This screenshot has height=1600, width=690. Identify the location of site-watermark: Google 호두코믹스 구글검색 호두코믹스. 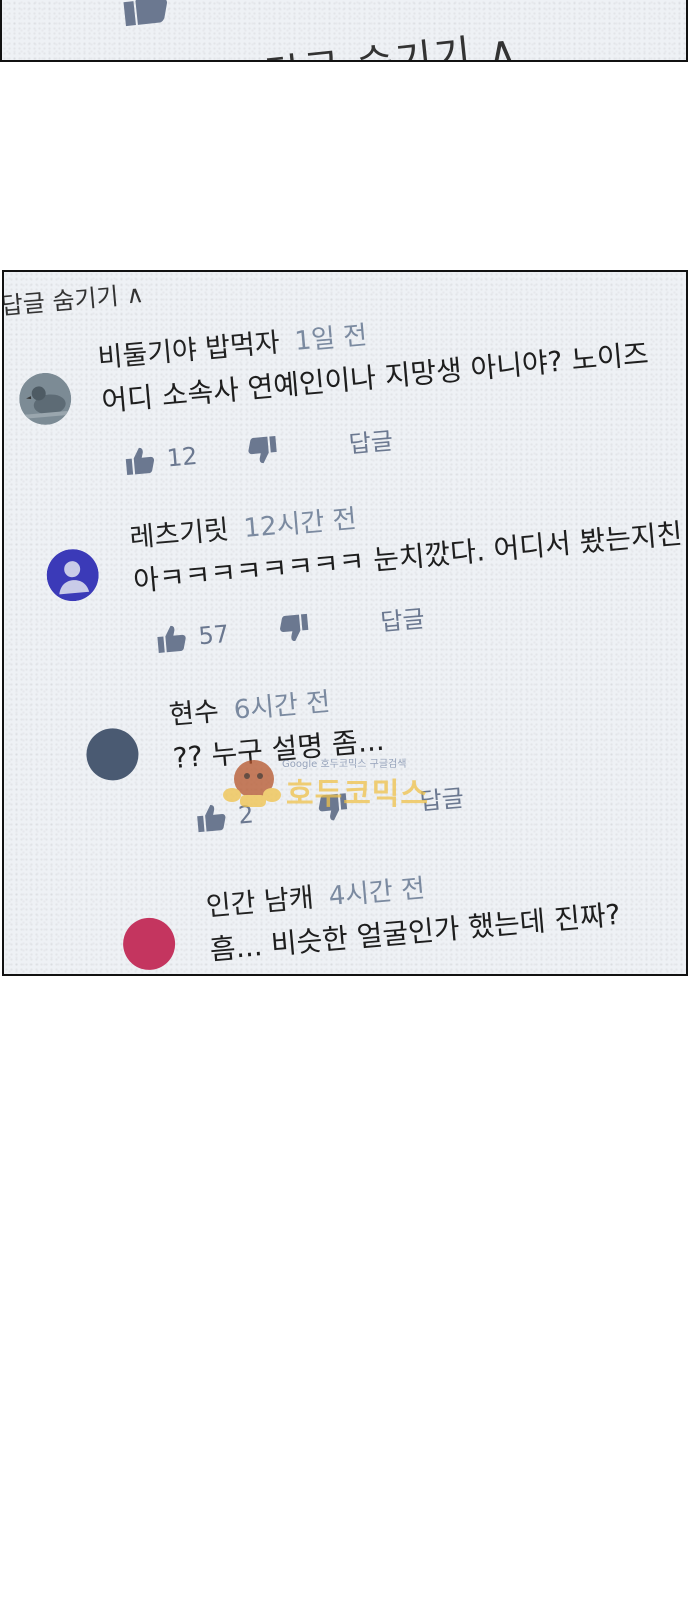
(340, 785).